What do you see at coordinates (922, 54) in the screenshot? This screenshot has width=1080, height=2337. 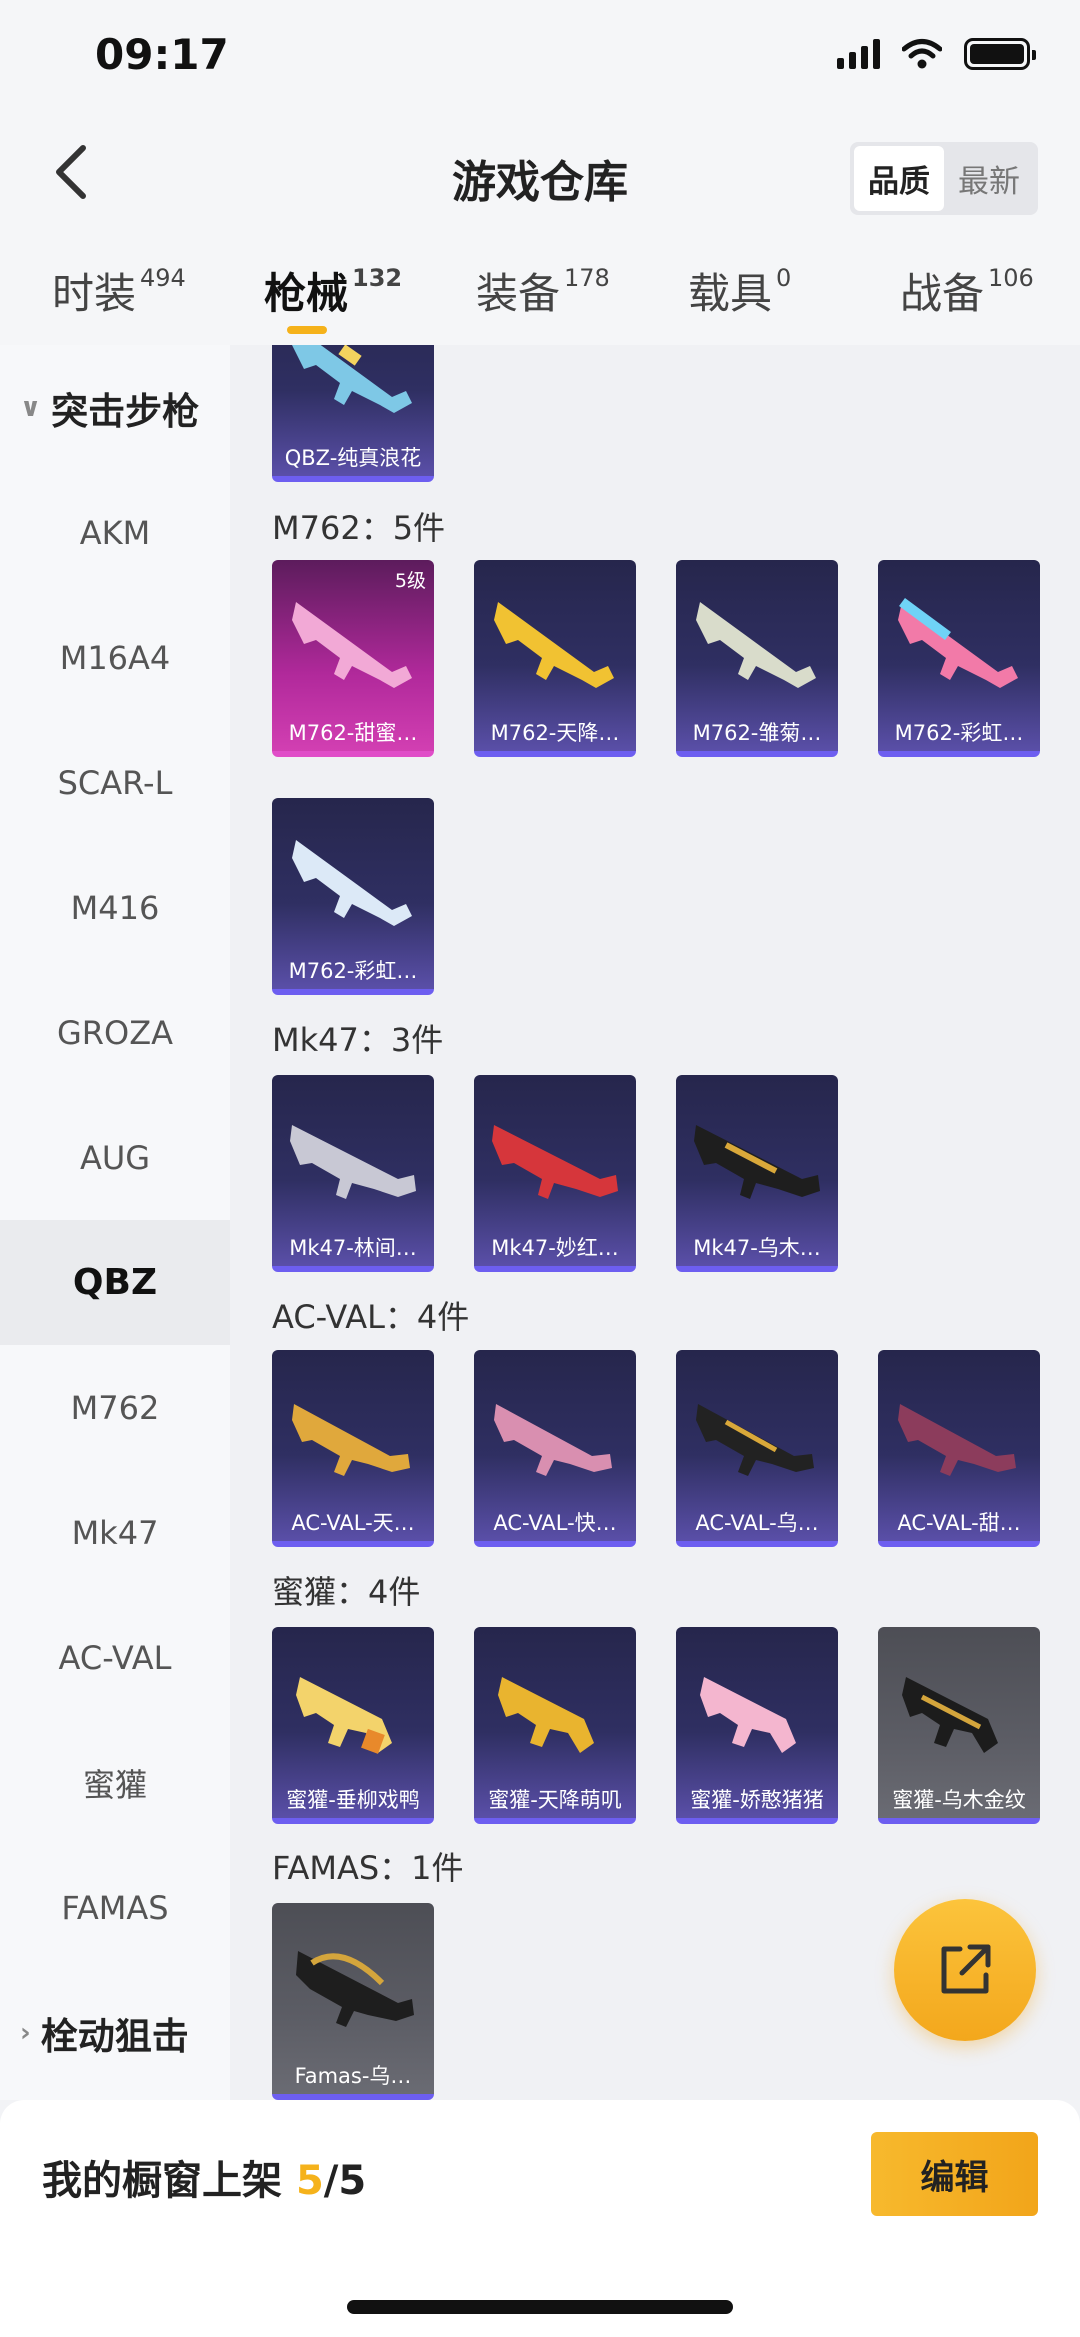 I see `wifi-icon` at bounding box center [922, 54].